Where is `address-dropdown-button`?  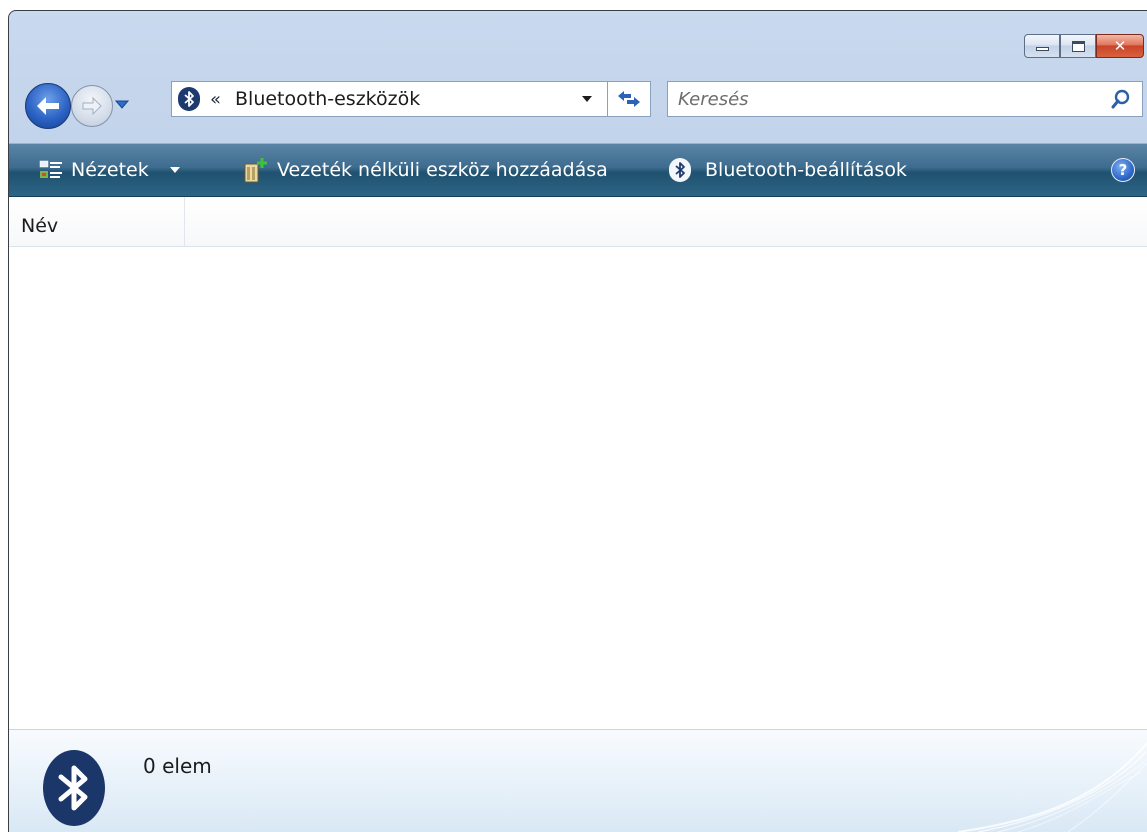 address-dropdown-button is located at coordinates (587, 99).